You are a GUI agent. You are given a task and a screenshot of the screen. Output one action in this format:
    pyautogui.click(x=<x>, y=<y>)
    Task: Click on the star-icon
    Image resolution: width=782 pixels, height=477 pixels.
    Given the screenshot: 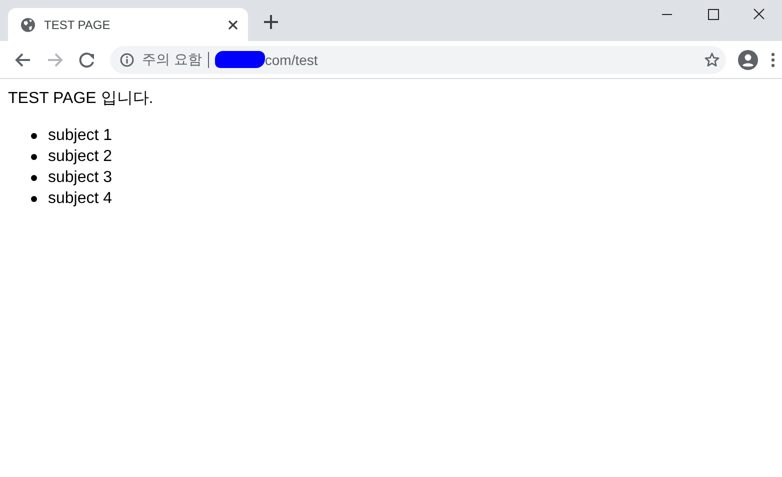 What is the action you would take?
    pyautogui.click(x=712, y=60)
    